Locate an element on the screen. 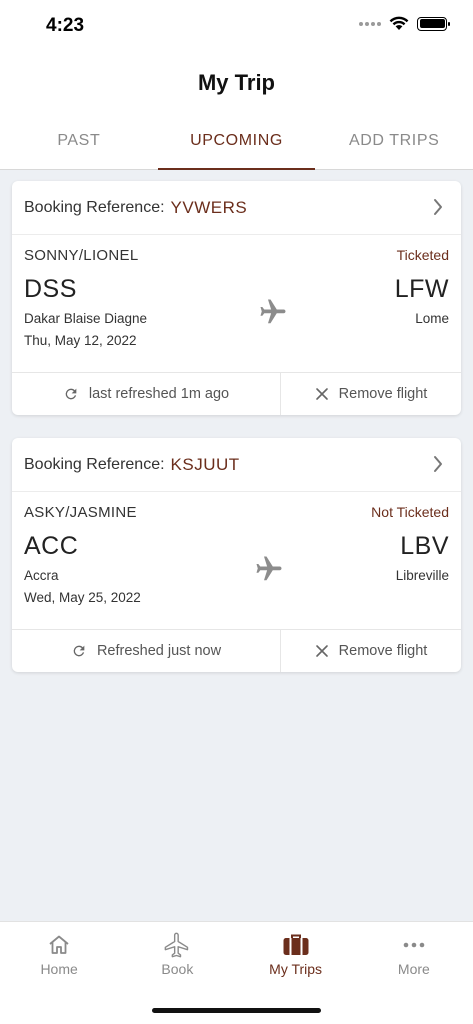 The width and height of the screenshot is (473, 1024). card-actions: Refreshed just now Remove flight is located at coordinates (236, 650).